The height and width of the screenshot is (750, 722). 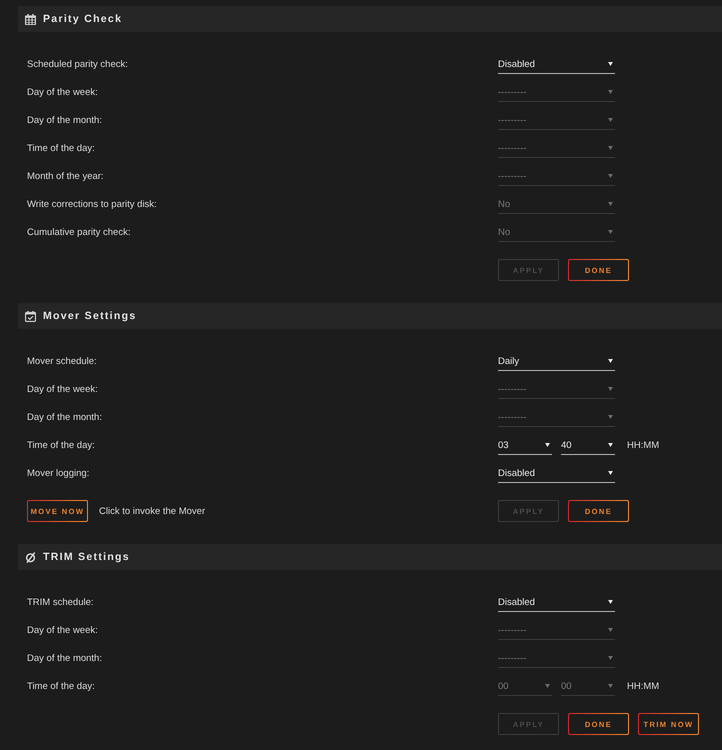 I want to click on dropdown: Daily, so click(x=556, y=361).